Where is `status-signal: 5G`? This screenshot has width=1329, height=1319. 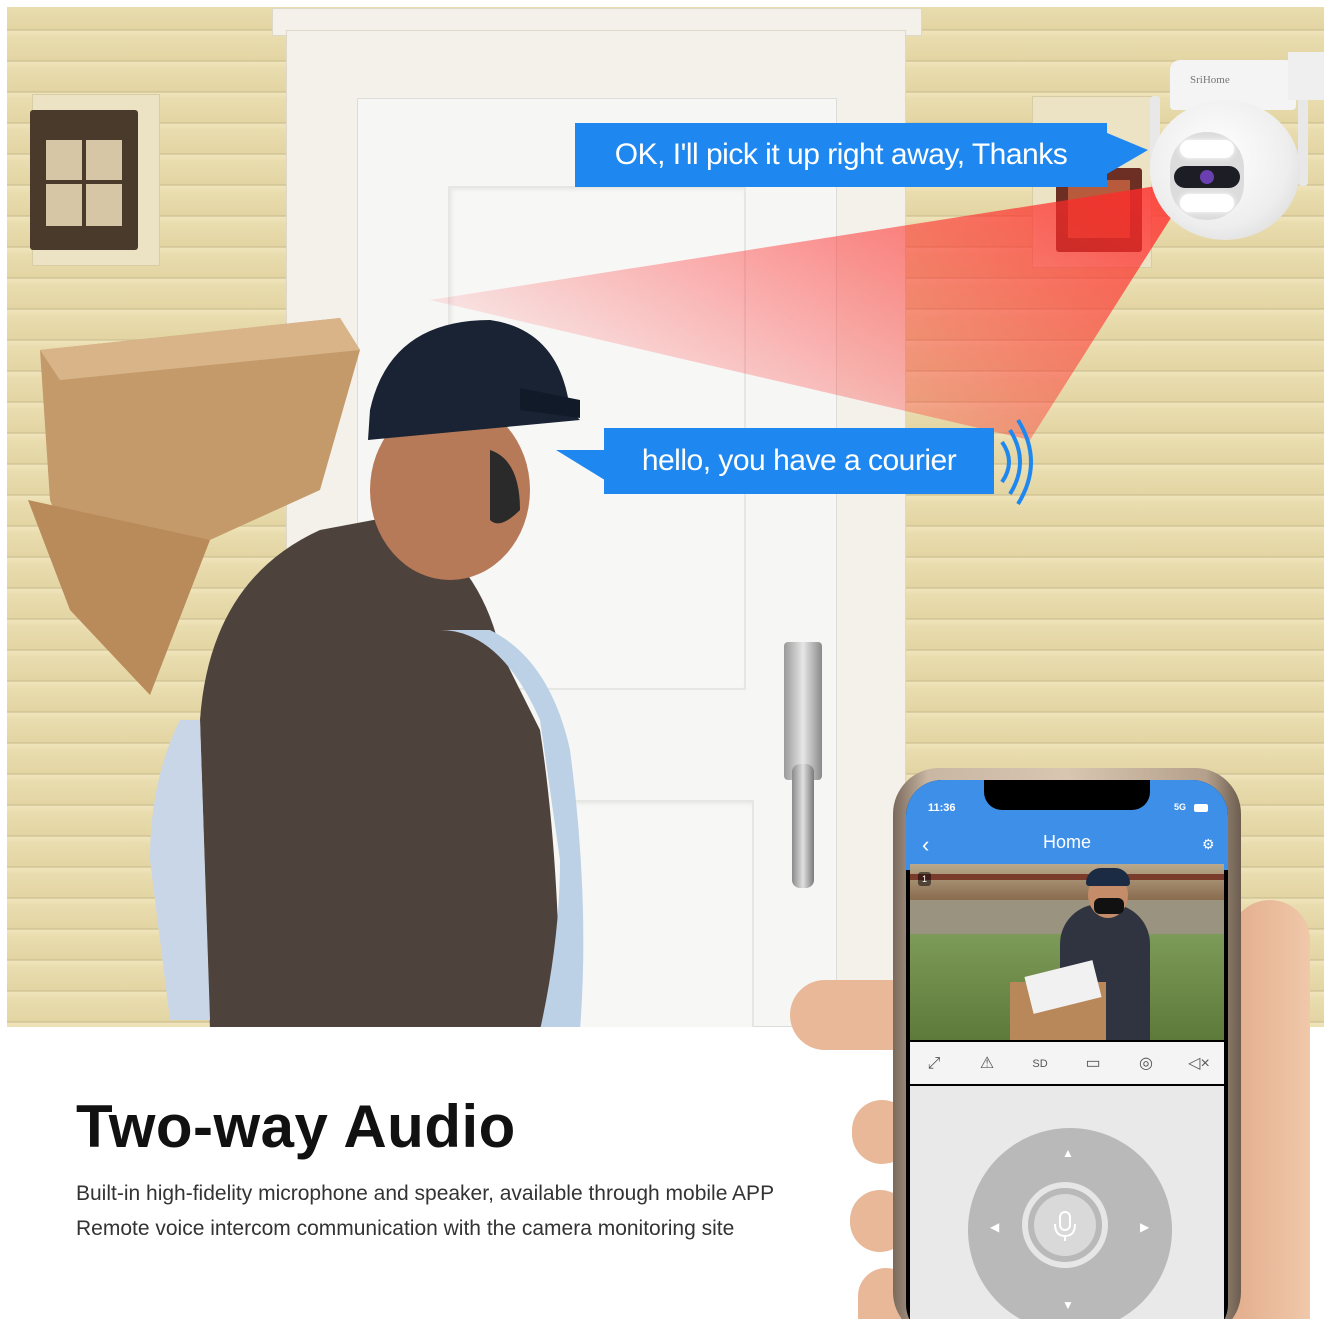
status-signal: 5G is located at coordinates (1180, 807).